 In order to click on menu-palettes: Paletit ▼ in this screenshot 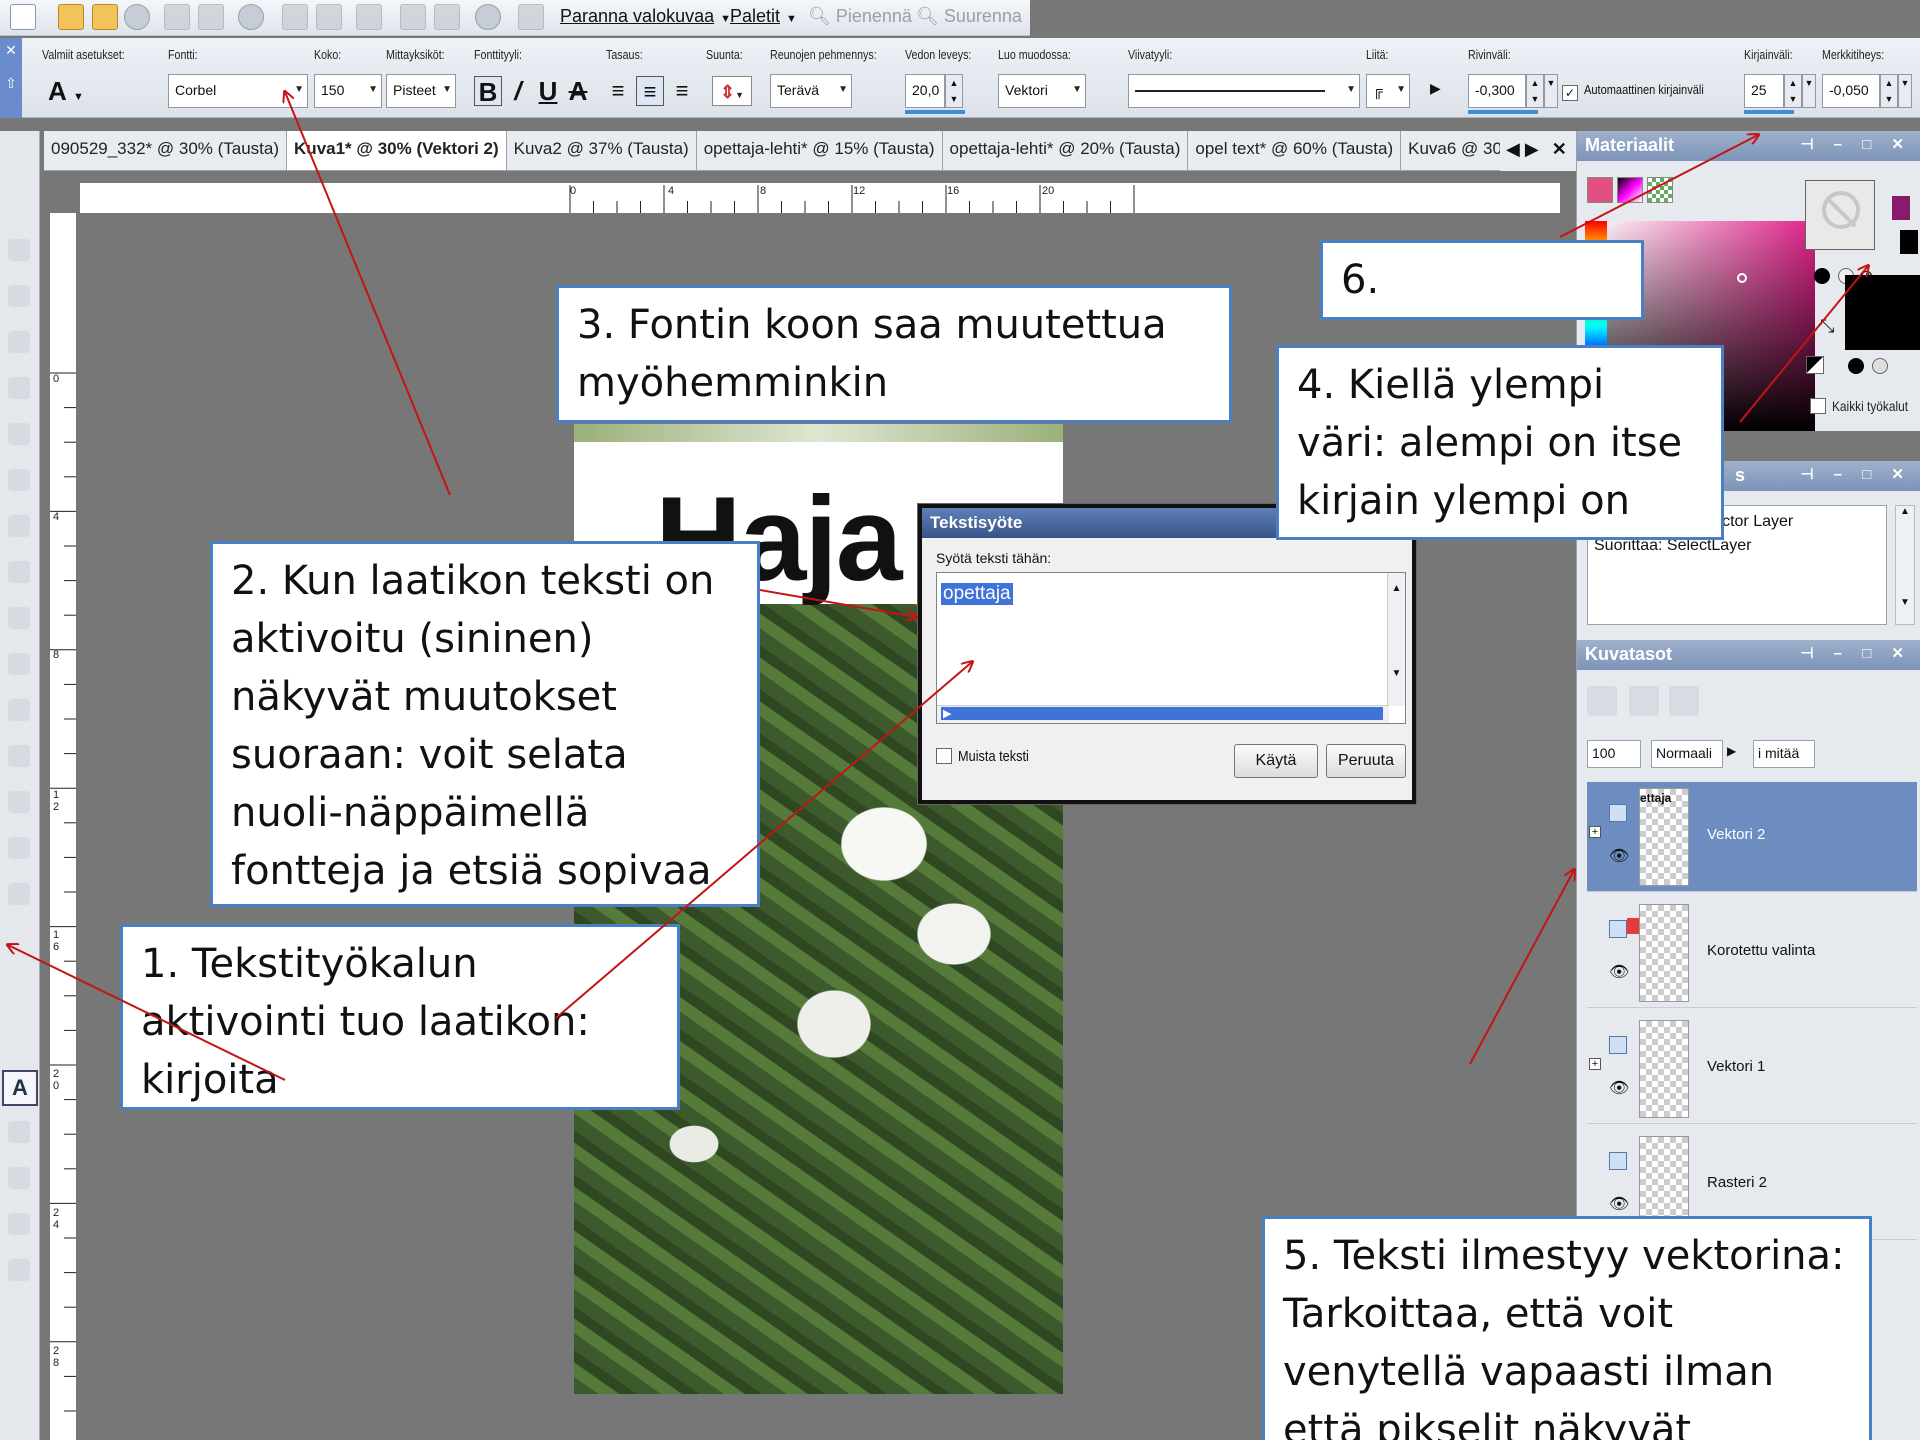, I will do `click(763, 16)`.